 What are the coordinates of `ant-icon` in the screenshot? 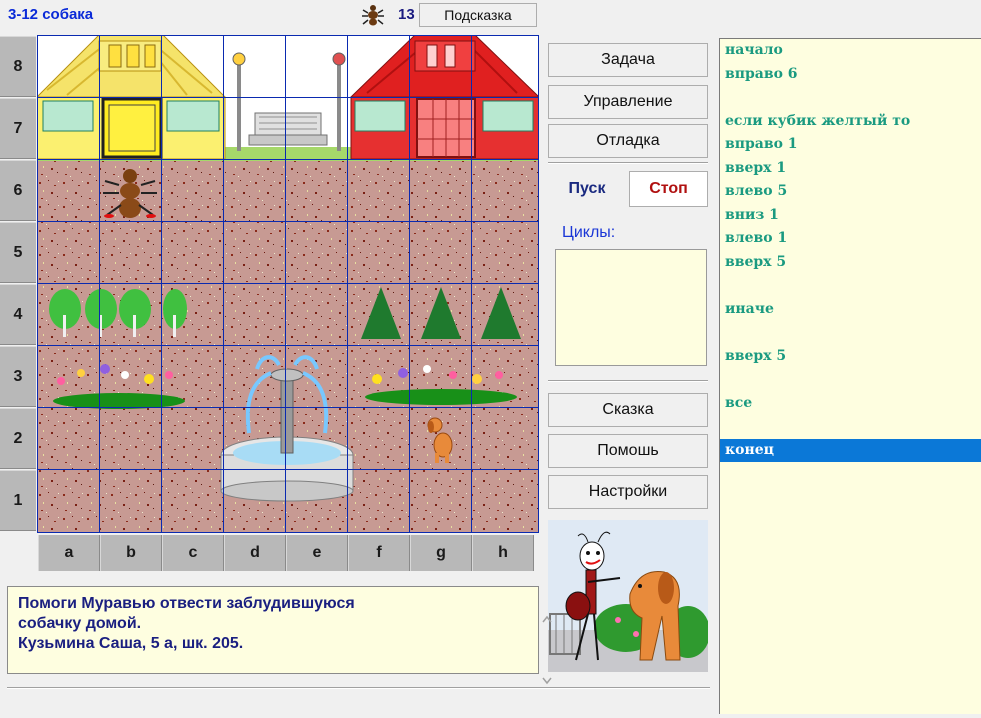 It's located at (373, 15).